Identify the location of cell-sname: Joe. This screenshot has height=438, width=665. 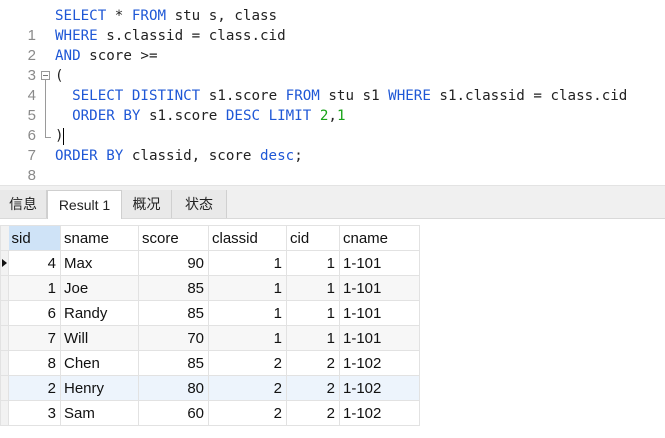
(99, 288).